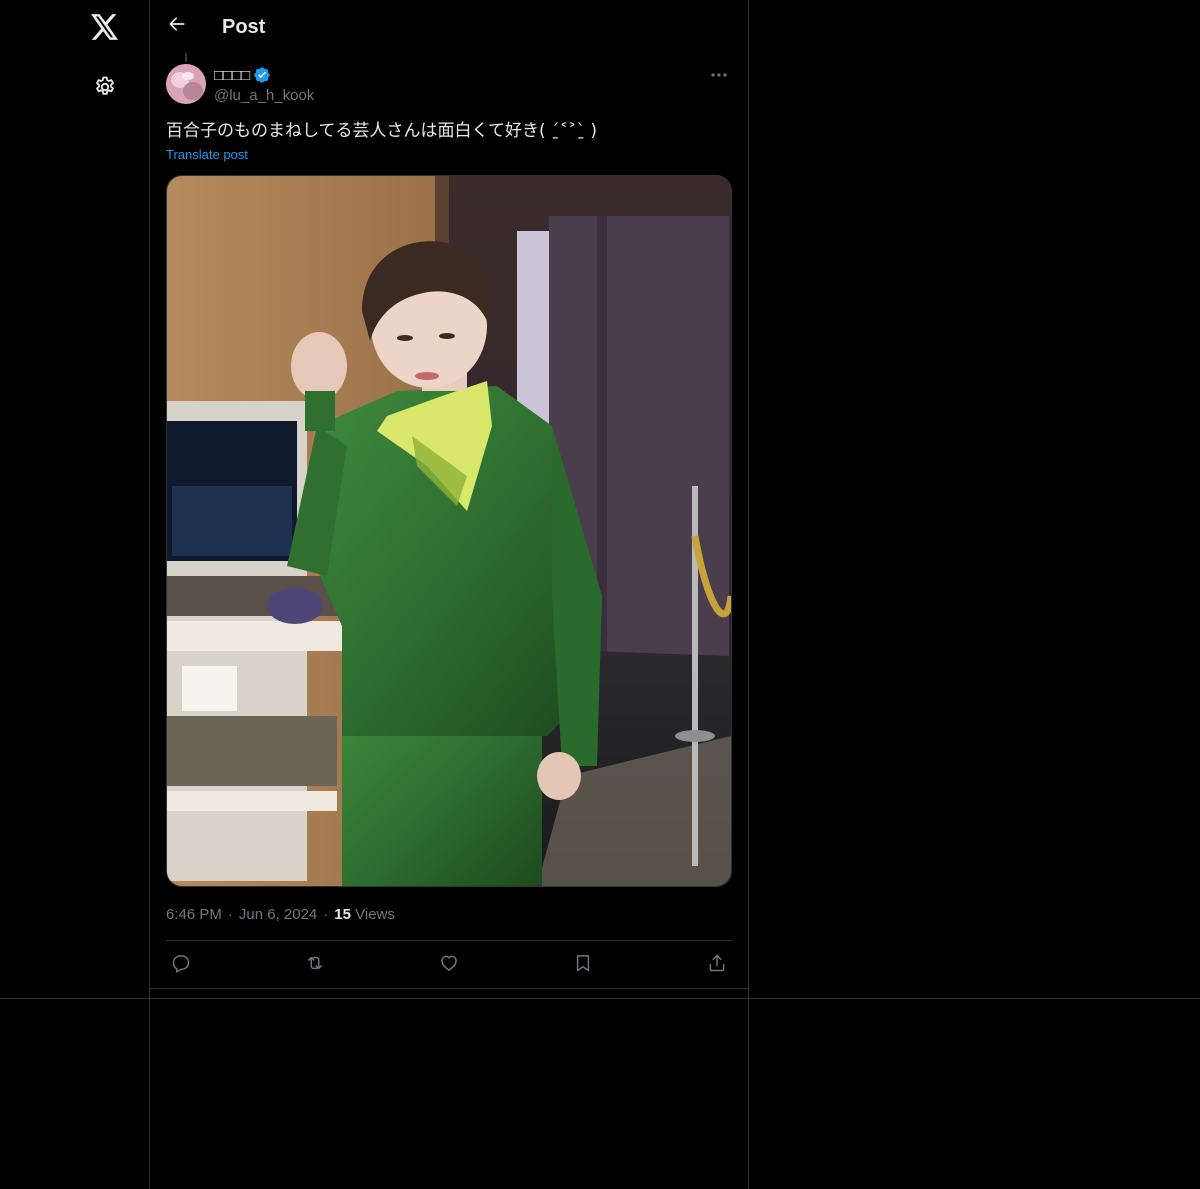 This screenshot has width=1200, height=1189. I want to click on like-icon, so click(449, 965).